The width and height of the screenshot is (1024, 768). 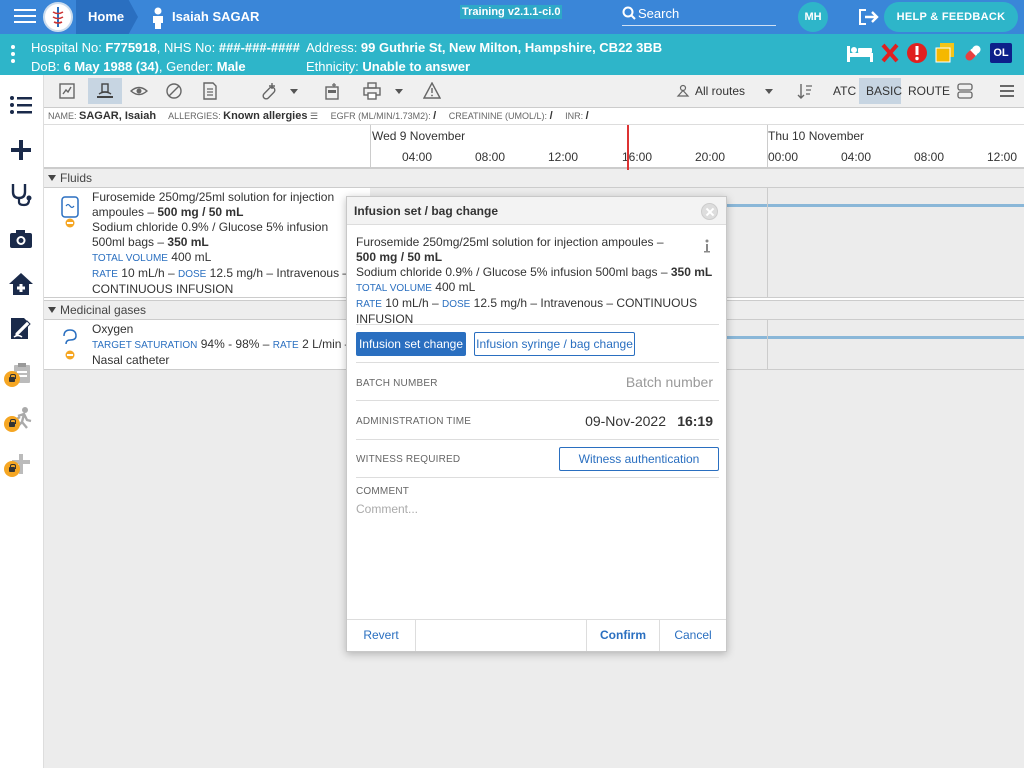 What do you see at coordinates (145, 345) in the screenshot?
I see `target-saturation-label: TARGET SATURATION` at bounding box center [145, 345].